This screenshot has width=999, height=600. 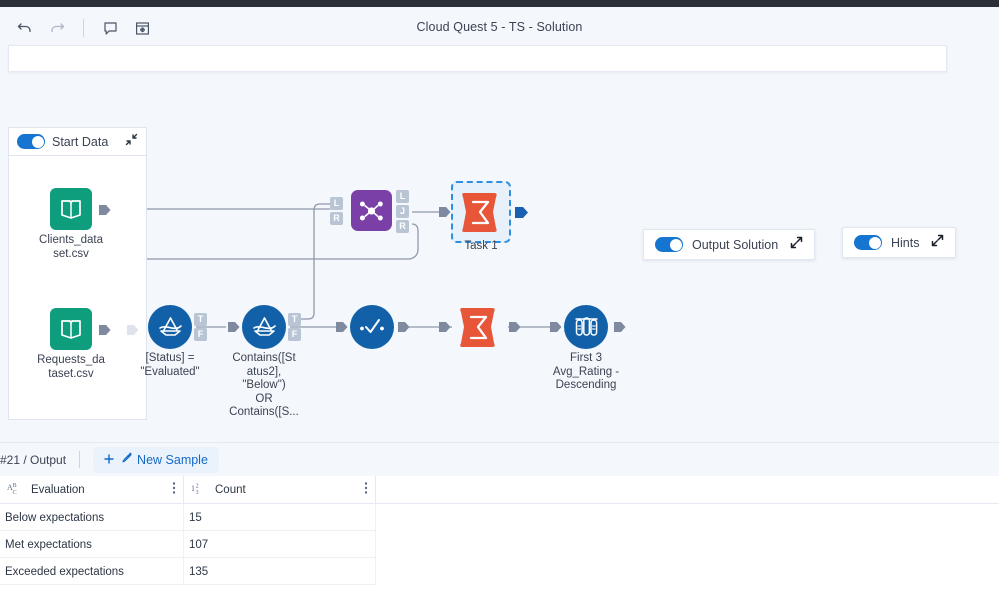 What do you see at coordinates (499, 3) in the screenshot?
I see `title-strip` at bounding box center [499, 3].